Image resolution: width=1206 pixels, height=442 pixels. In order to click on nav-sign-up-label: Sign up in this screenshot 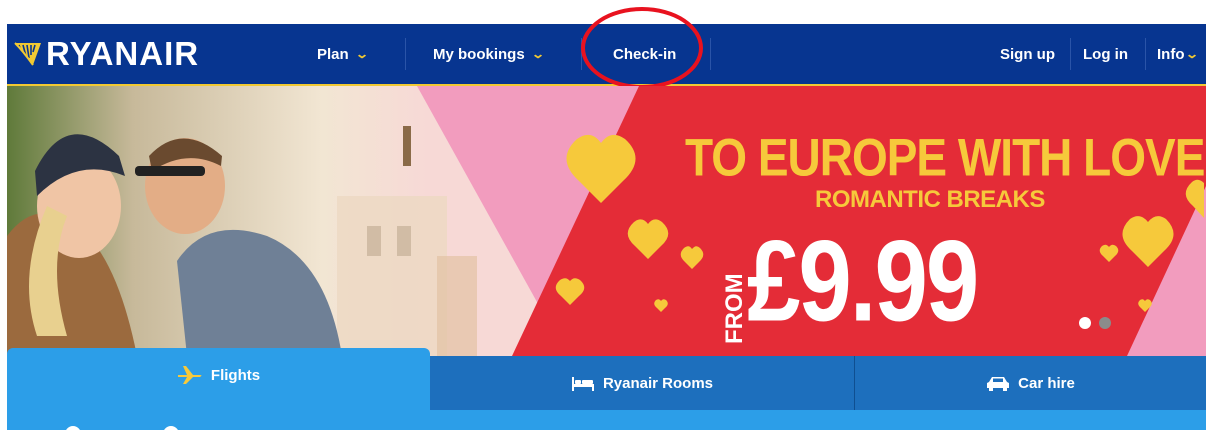, I will do `click(1027, 54)`.